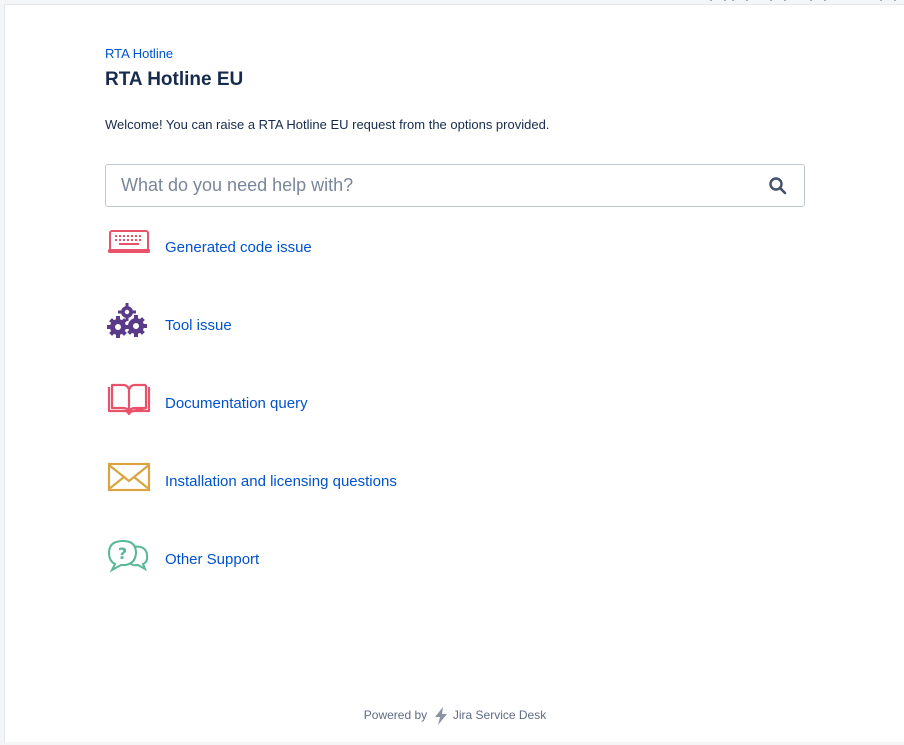 The image size is (904, 745). I want to click on page-title: RTA Hotline EU, so click(174, 79).